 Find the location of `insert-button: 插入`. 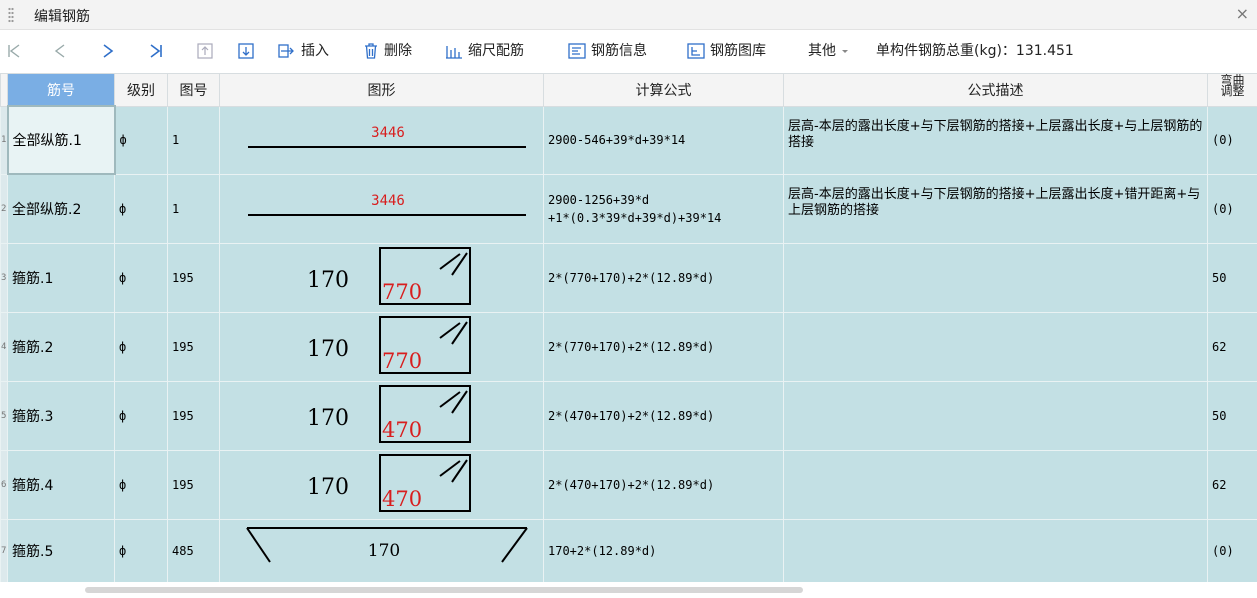

insert-button: 插入 is located at coordinates (303, 51).